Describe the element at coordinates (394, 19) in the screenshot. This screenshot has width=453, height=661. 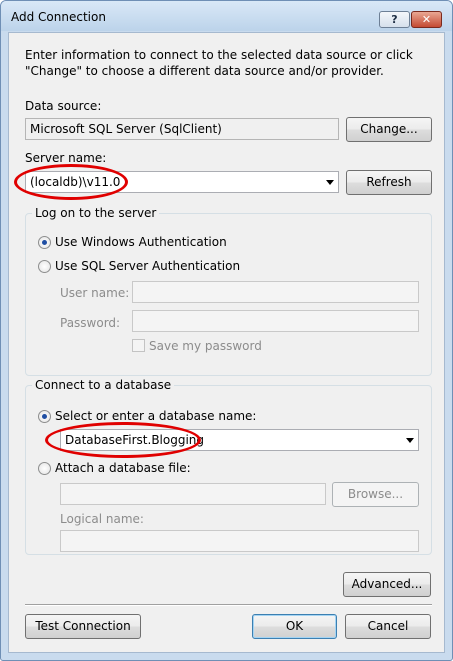
I see `help-icon: ?` at that location.